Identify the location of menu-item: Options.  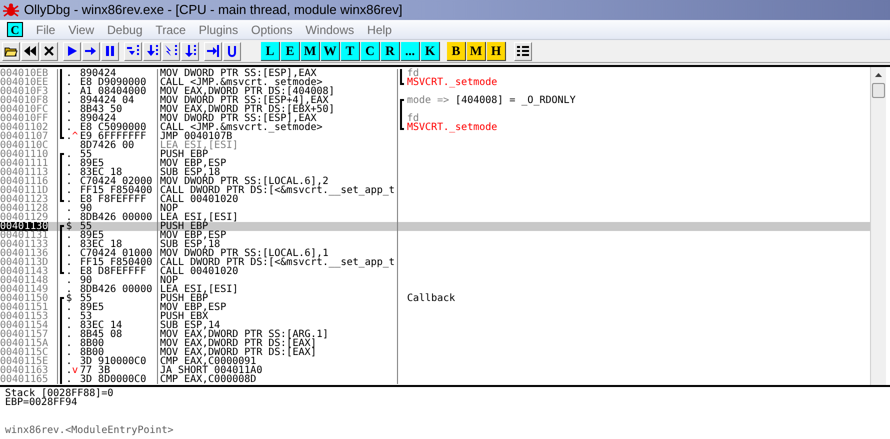
(271, 29).